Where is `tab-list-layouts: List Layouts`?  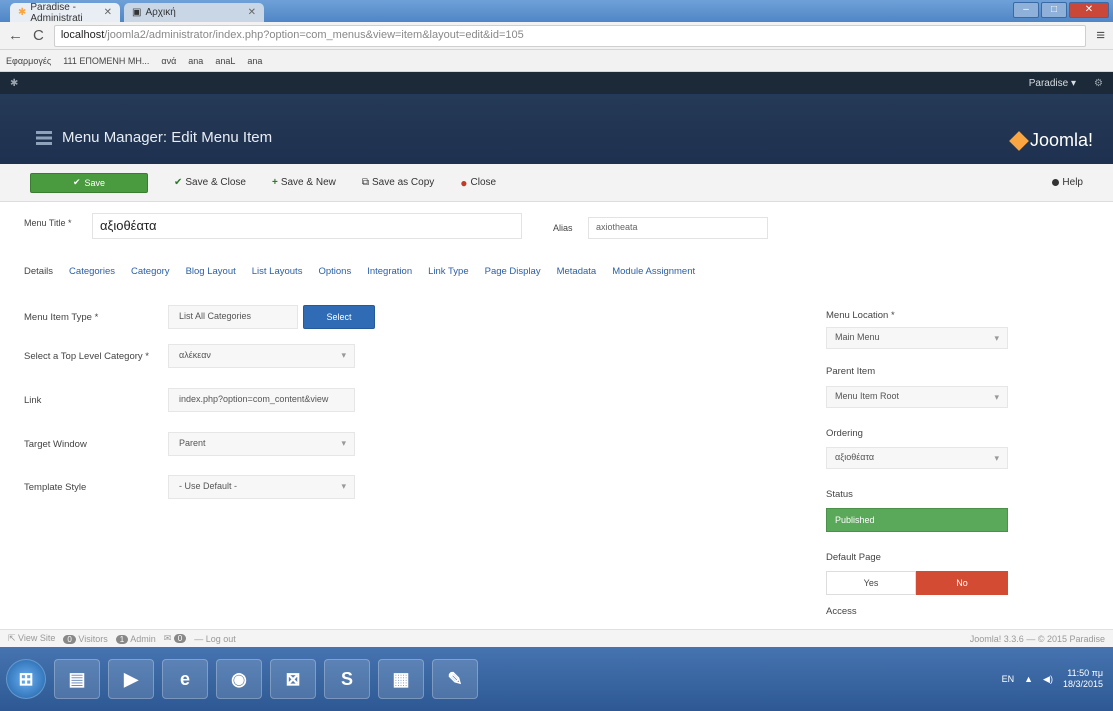 tab-list-layouts: List Layouts is located at coordinates (277, 271).